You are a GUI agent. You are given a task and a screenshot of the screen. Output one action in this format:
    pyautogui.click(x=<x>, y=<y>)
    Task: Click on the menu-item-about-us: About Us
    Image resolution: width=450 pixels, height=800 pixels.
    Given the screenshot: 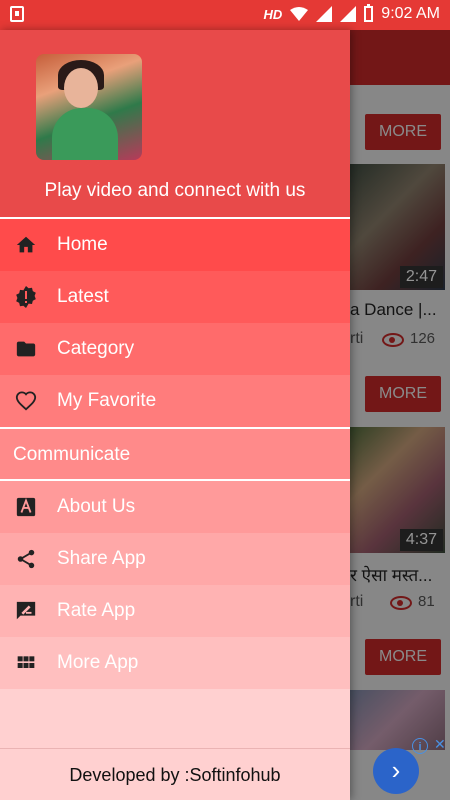 What is the action you would take?
    pyautogui.click(x=175, y=507)
    